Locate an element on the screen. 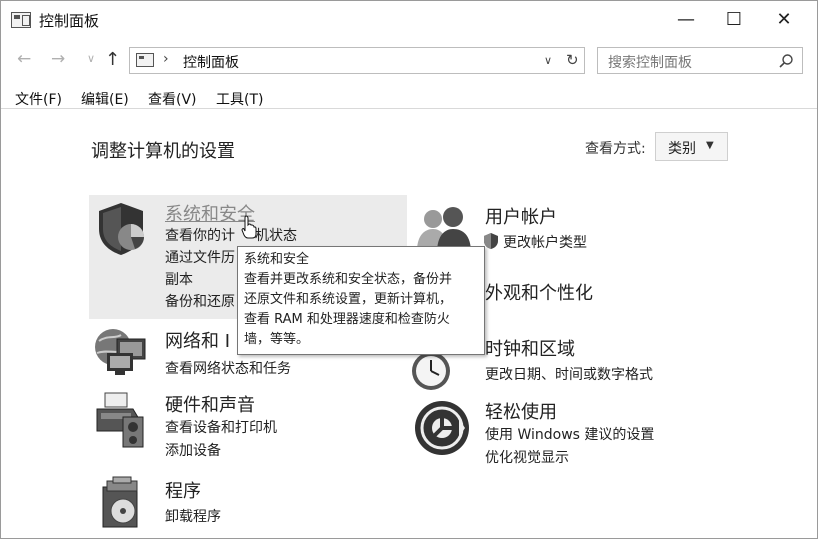 Image resolution: width=818 pixels, height=539 pixels. link-add-device: 添加设备 is located at coordinates (193, 450).